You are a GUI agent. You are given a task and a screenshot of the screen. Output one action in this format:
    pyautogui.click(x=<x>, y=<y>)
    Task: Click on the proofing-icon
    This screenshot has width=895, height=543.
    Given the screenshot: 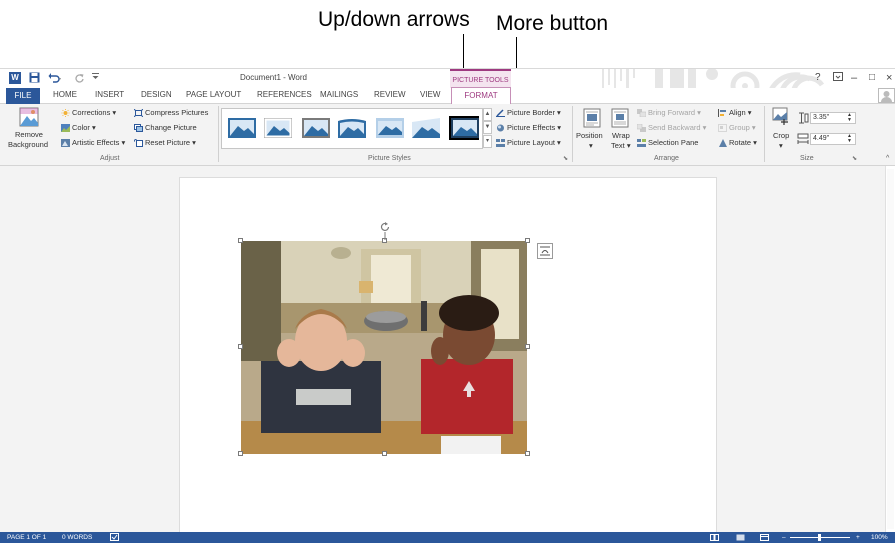 What is the action you would take?
    pyautogui.click(x=114, y=538)
    